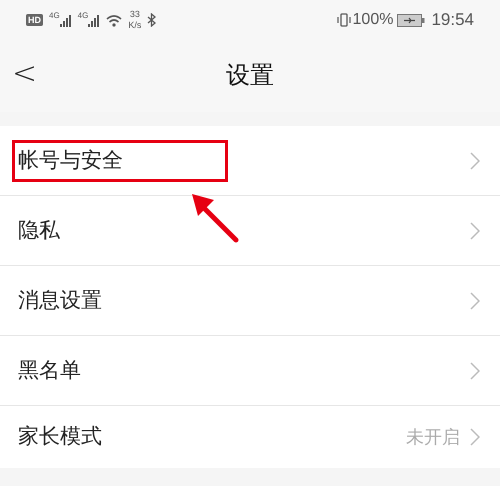 The height and width of the screenshot is (486, 500). What do you see at coordinates (250, 301) in the screenshot?
I see `settings-row: 消息设置` at bounding box center [250, 301].